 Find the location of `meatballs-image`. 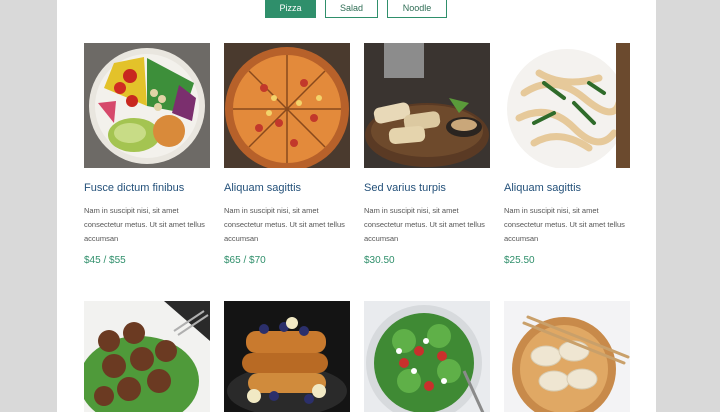

meatballs-image is located at coordinates (147, 356).